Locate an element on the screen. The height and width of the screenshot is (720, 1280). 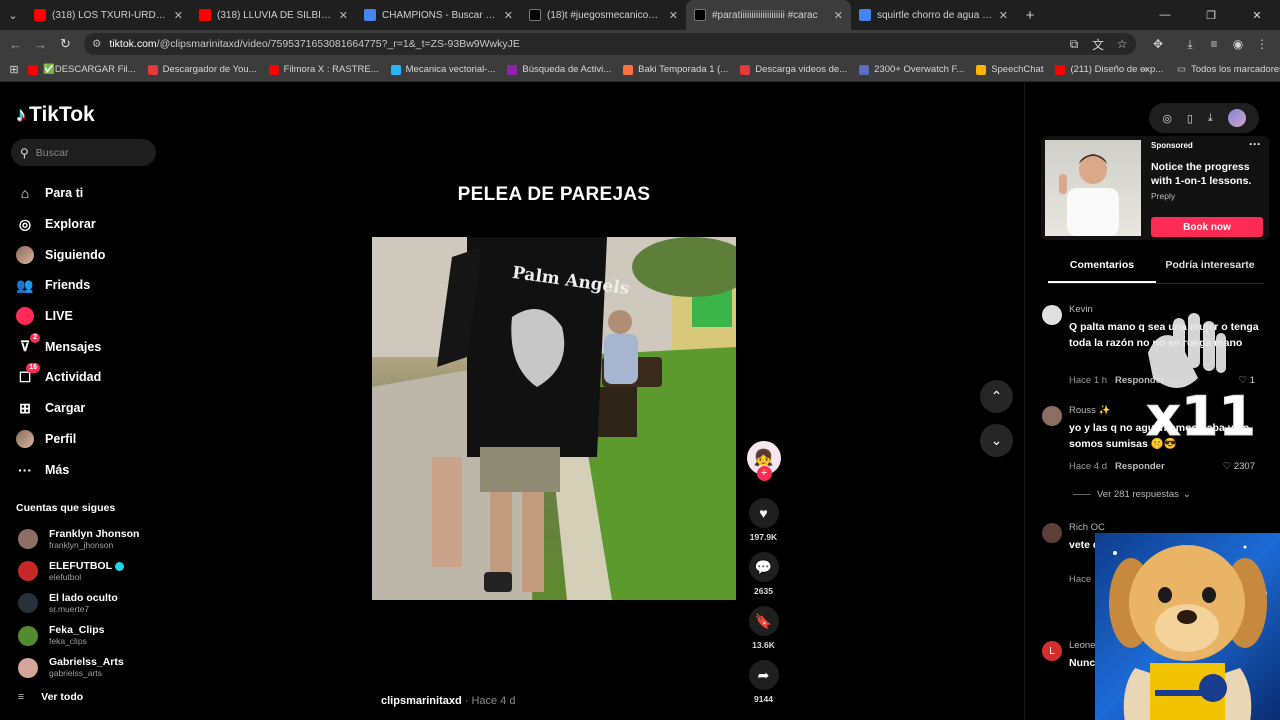
commenter-name: Rich OC is located at coordinates (1087, 527).